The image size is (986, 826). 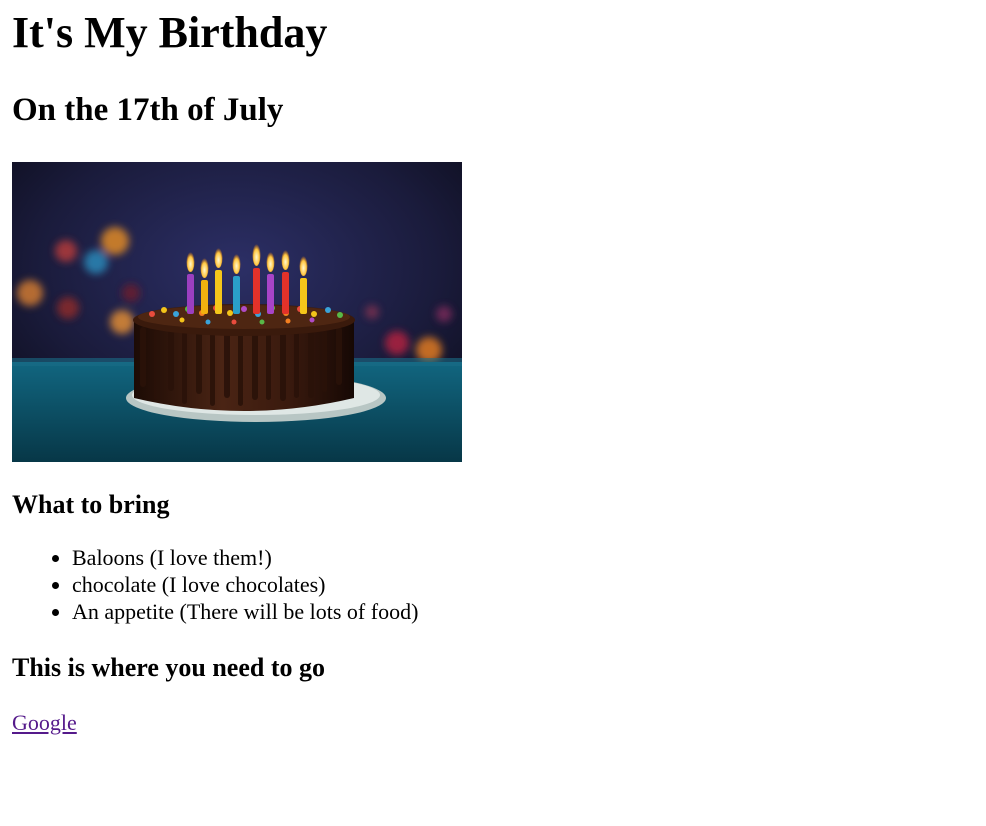 What do you see at coordinates (170, 32) in the screenshot?
I see `page-title: It's My Birthday` at bounding box center [170, 32].